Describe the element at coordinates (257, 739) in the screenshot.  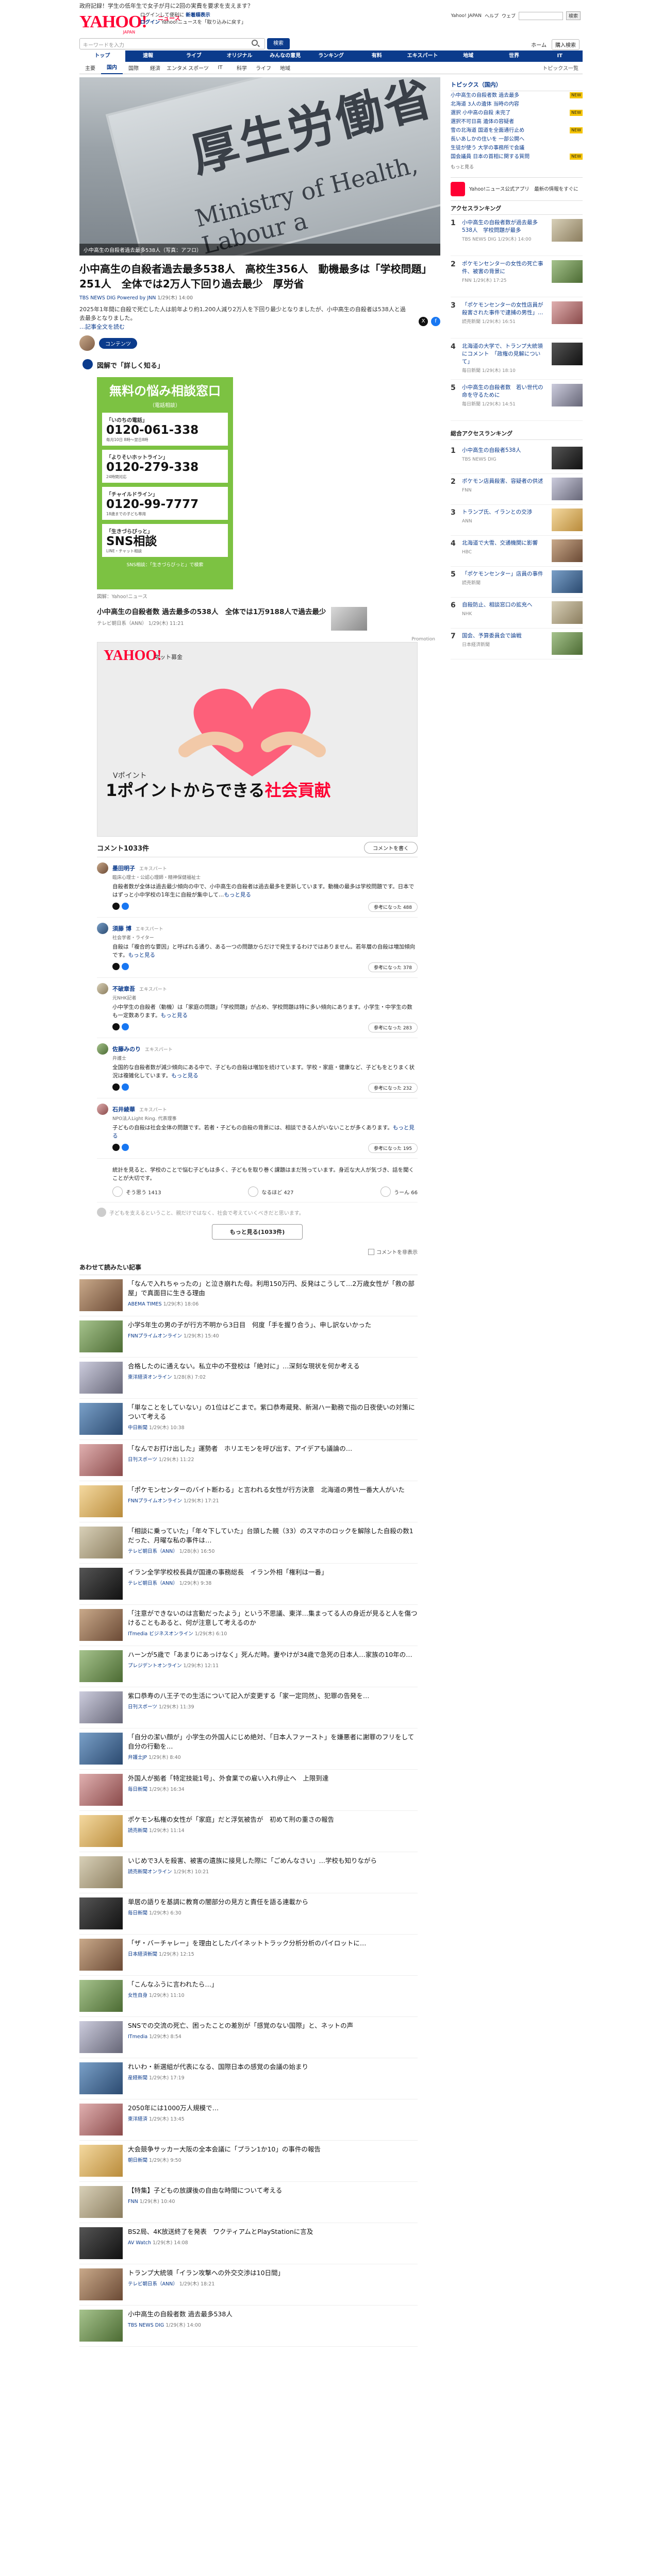
I see `ad-banner: YAHOO! ネット募金 Vポイント 1ポイントからできる社会貢献` at that location.